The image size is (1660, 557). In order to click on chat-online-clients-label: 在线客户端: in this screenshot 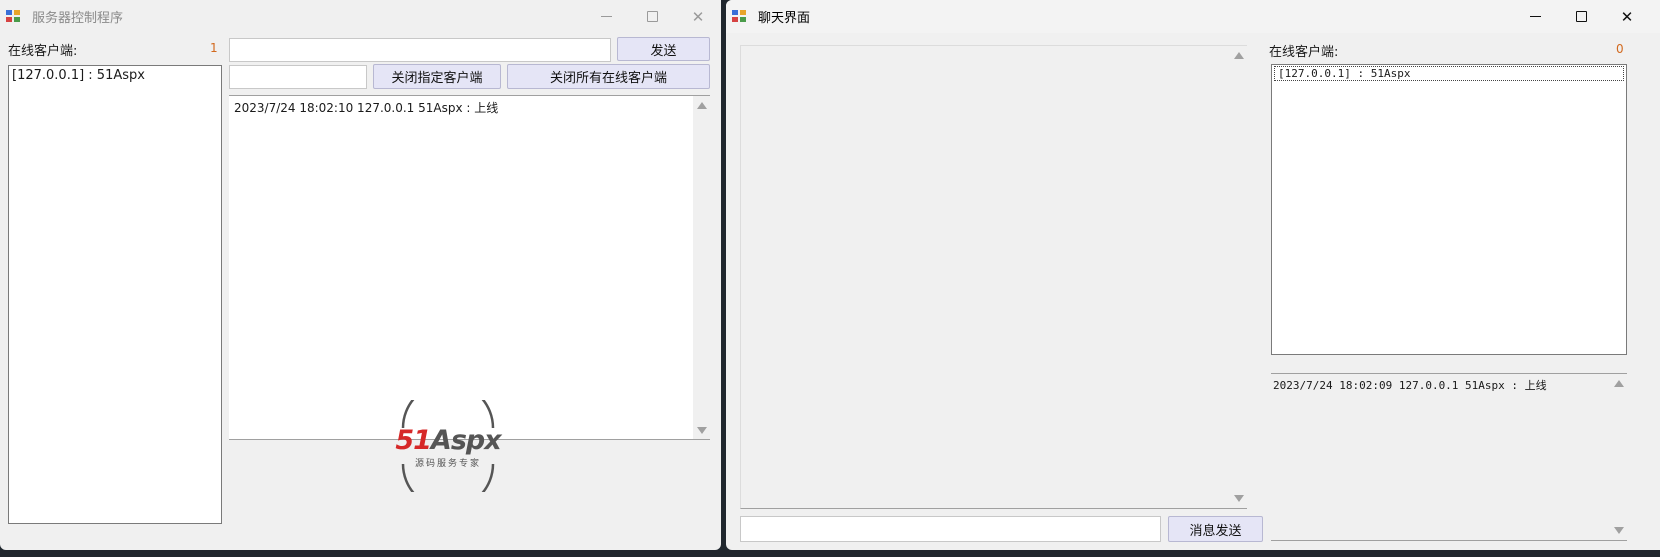, I will do `click(1304, 52)`.